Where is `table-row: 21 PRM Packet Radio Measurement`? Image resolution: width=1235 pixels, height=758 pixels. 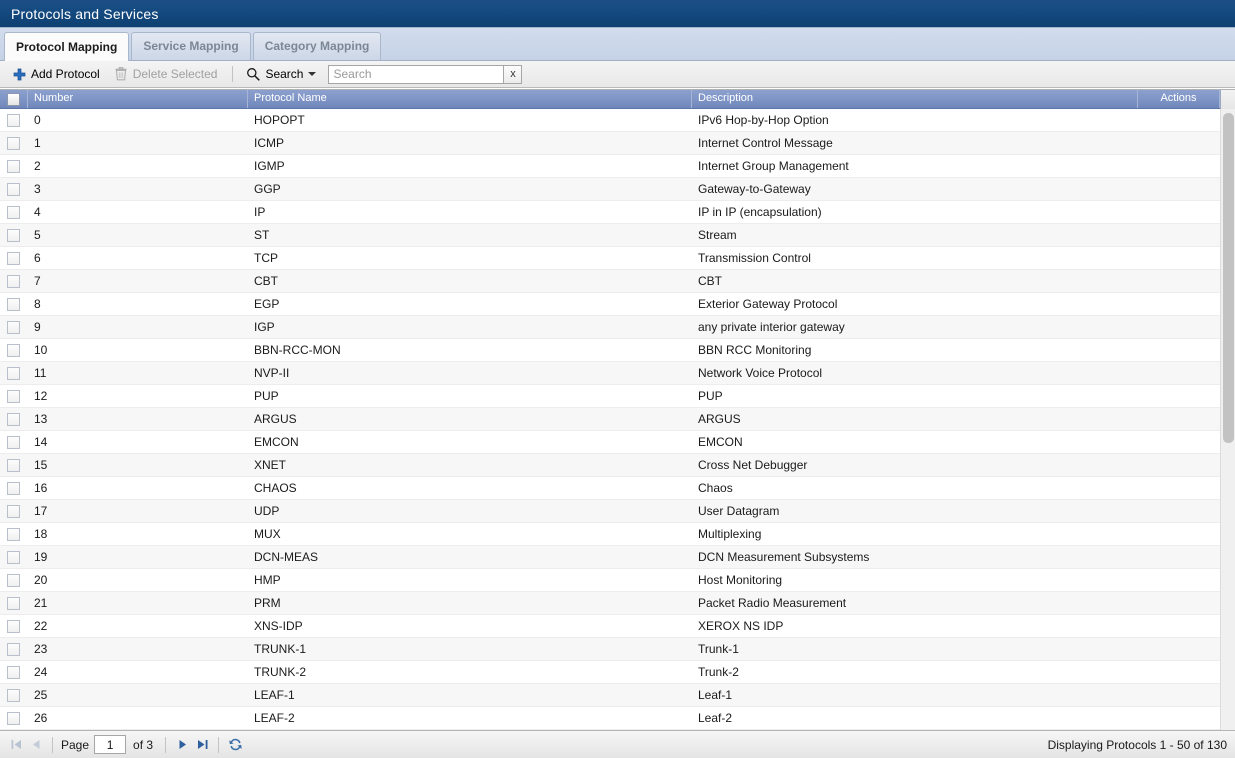
table-row: 21 PRM Packet Radio Measurement is located at coordinates (617, 603).